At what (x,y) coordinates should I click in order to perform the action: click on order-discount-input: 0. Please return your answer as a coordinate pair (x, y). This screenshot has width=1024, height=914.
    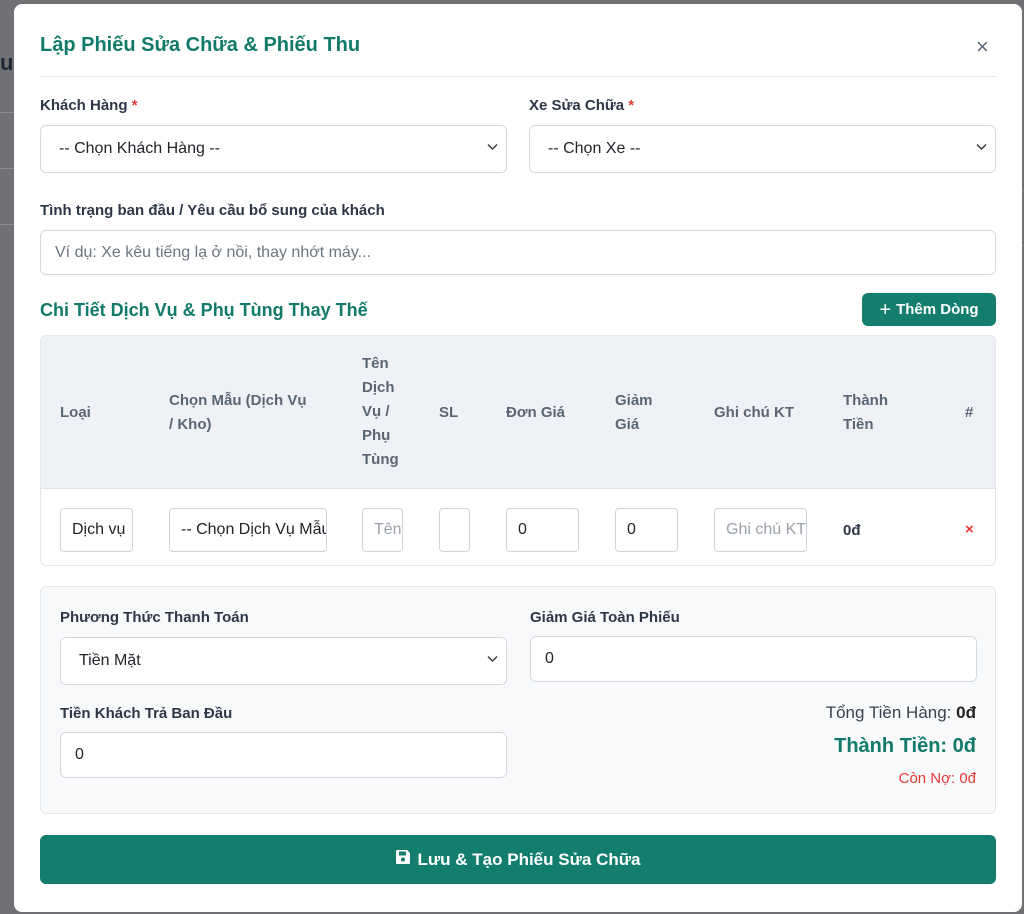
    Looking at the image, I should click on (753, 659).